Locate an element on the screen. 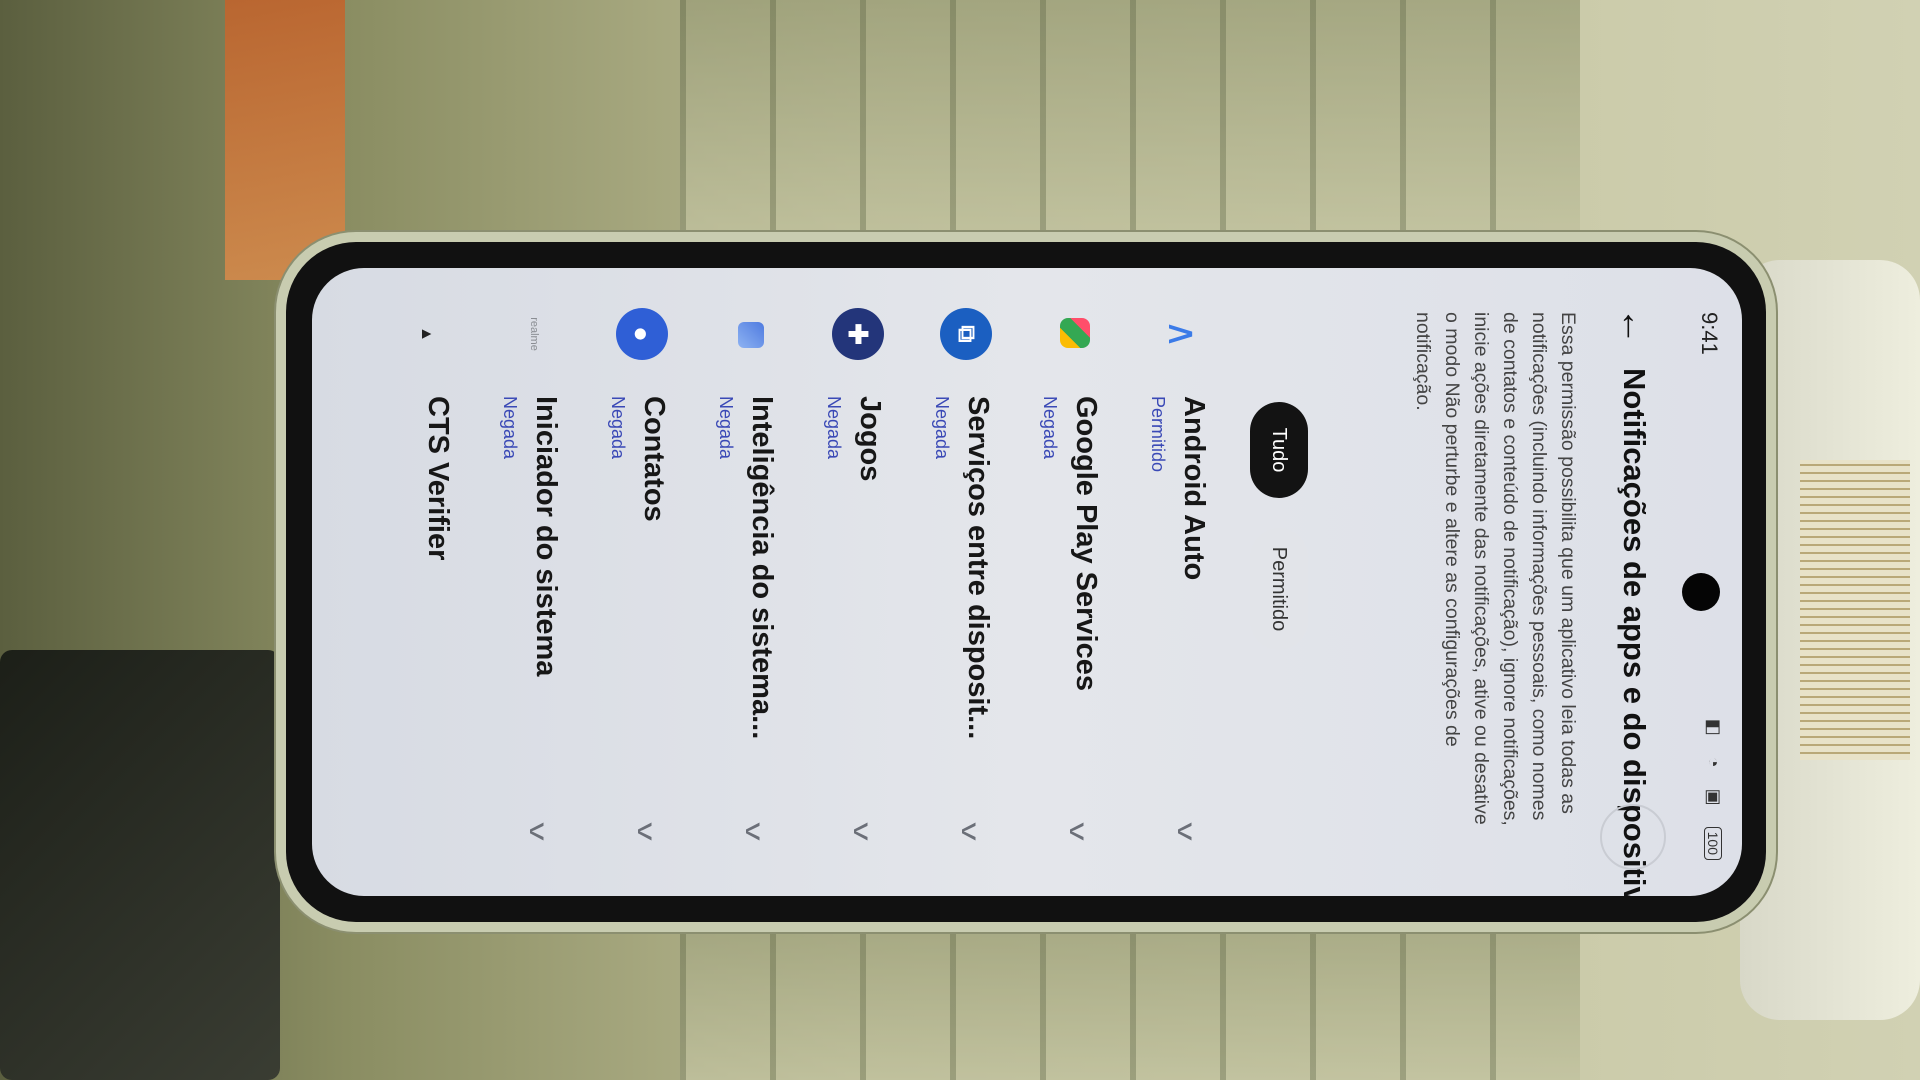 The height and width of the screenshot is (1080, 1920). filter-all-chip: Tudo is located at coordinates (1279, 450).